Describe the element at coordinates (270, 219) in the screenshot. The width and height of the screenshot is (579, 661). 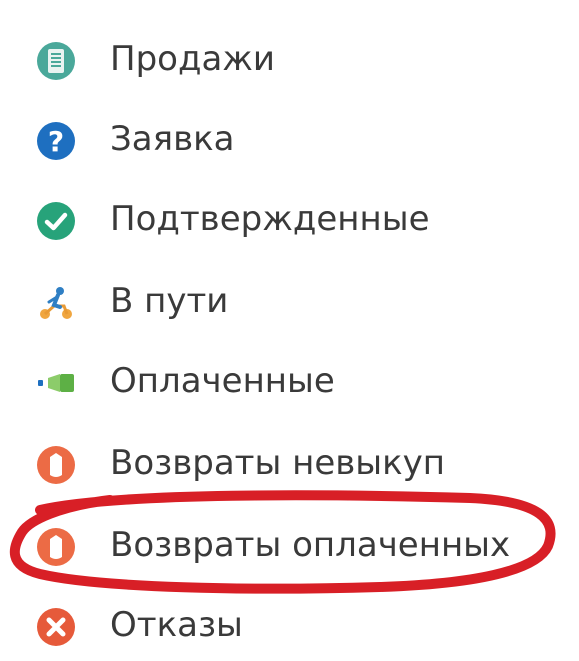
I see `menu-item-label: Подтвержденные` at that location.